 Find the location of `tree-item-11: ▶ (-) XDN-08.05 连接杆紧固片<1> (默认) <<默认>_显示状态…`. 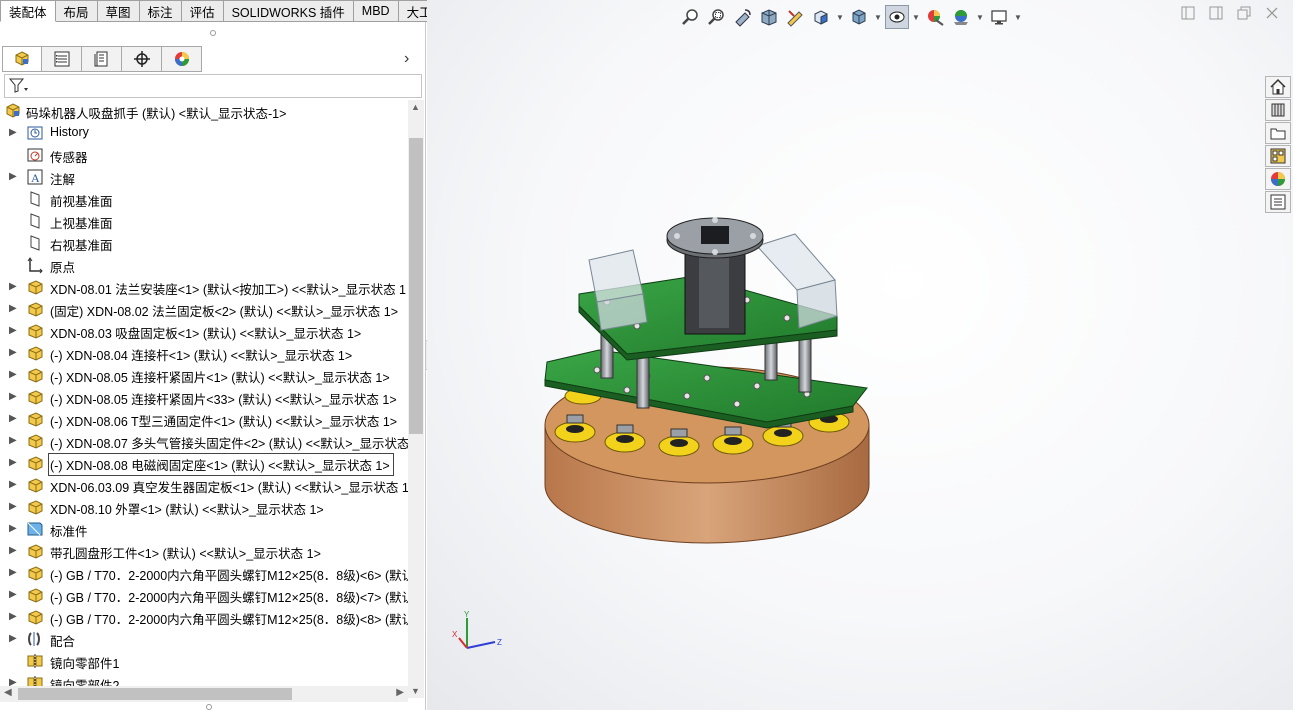

tree-item-11: ▶ (-) XDN-08.05 连接杆紧固片<1> (默认) <<默认>_显示状态… is located at coordinates (204, 375).